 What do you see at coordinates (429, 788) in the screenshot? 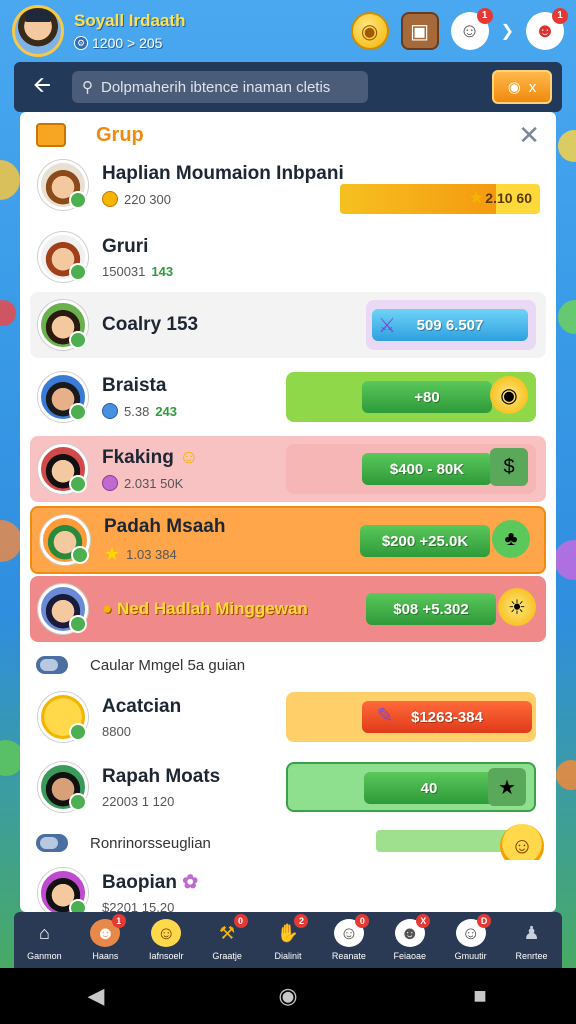
I see `reward-button: 40` at bounding box center [429, 788].